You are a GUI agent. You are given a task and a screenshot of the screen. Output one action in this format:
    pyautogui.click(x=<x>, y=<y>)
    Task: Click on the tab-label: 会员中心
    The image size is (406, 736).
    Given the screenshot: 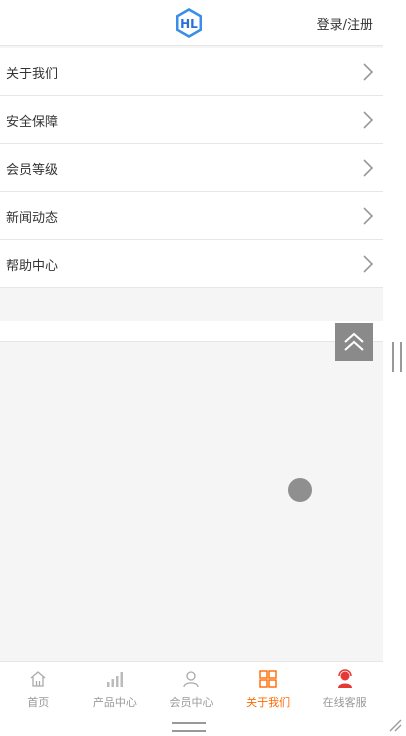 What is the action you would take?
    pyautogui.click(x=191, y=702)
    